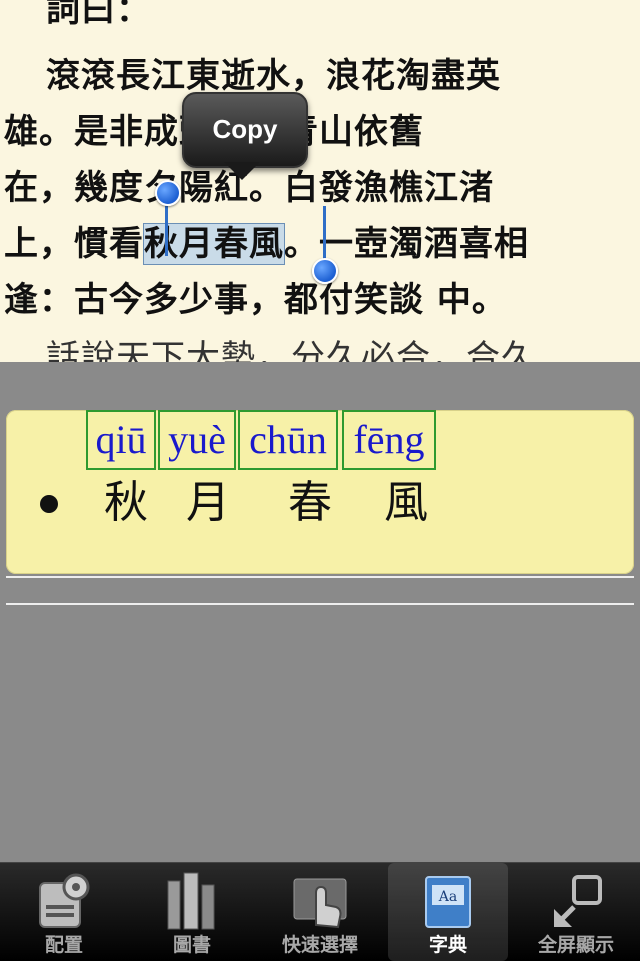 The height and width of the screenshot is (961, 640). Describe the element at coordinates (191, 901) in the screenshot. I see `books-icon` at that location.